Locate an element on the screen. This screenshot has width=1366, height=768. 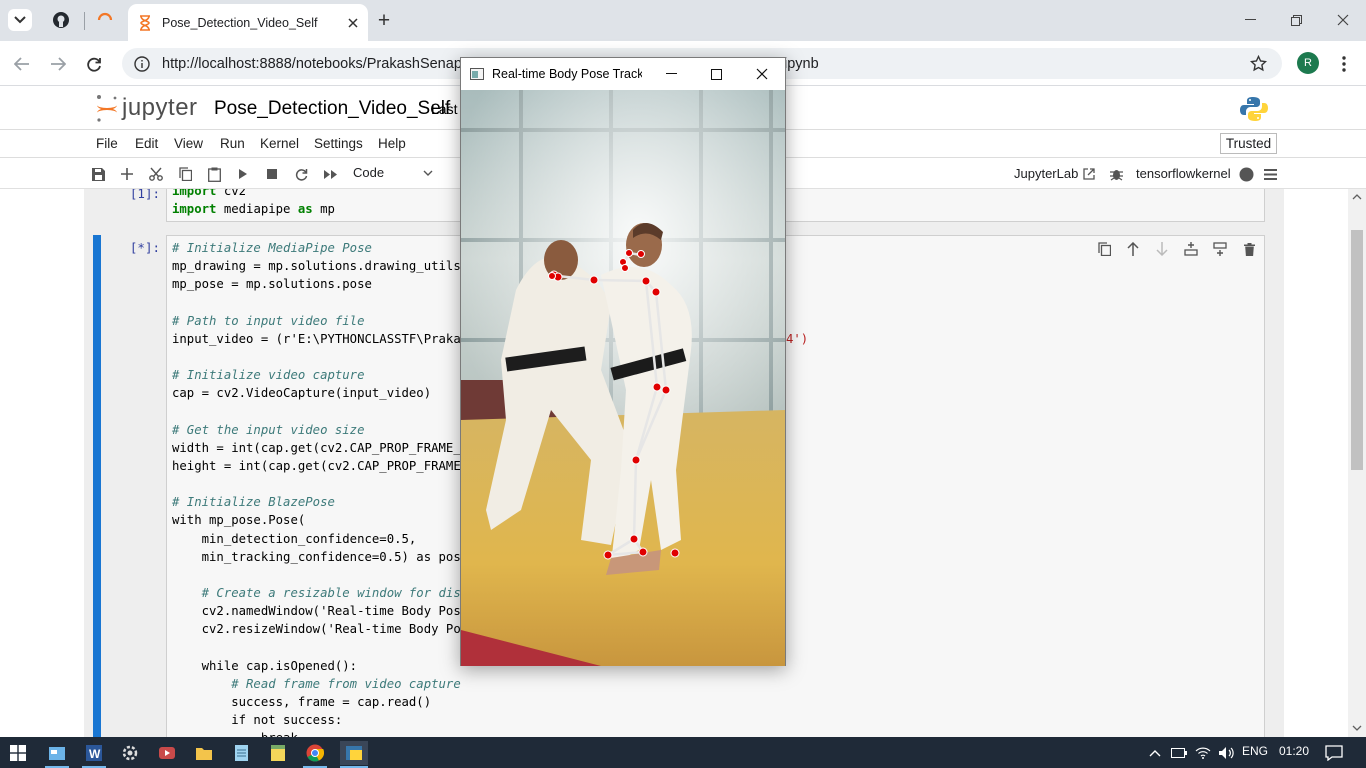
paste-button is located at coordinates (214, 174).